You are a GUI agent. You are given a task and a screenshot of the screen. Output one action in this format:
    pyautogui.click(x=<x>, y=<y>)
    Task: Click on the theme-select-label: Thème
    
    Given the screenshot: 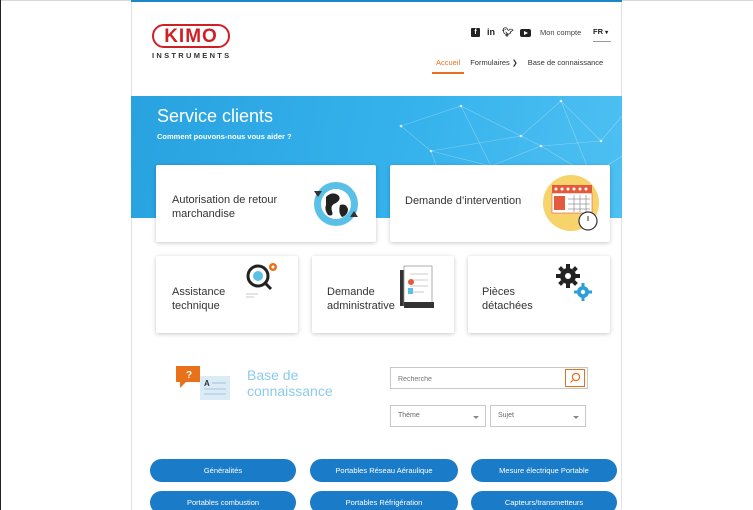 What is the action you would take?
    pyautogui.click(x=409, y=415)
    